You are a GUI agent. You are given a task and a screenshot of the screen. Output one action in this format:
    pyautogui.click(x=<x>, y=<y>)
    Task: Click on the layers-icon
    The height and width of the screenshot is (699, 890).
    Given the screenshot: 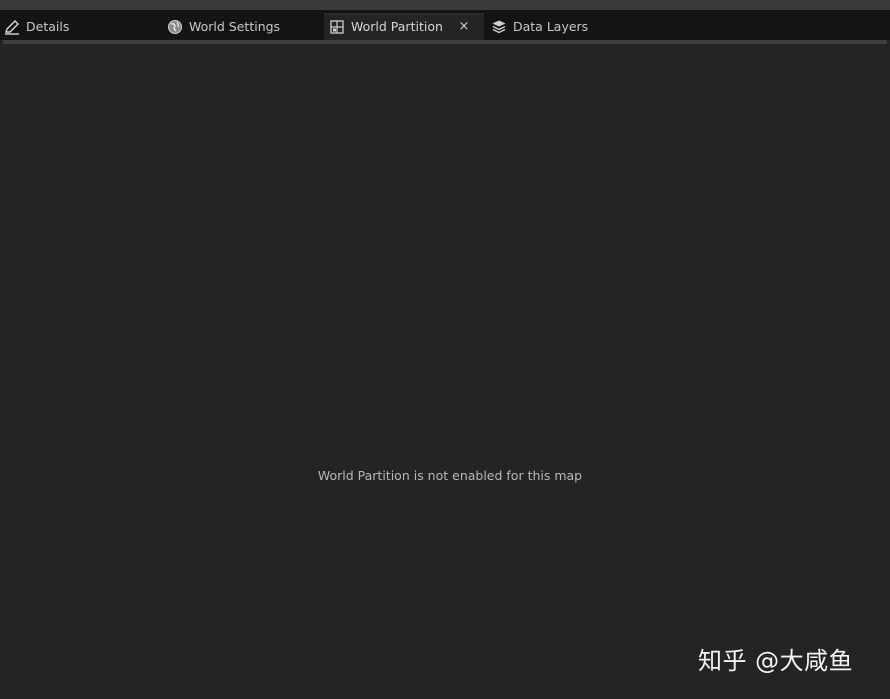 What is the action you would take?
    pyautogui.click(x=499, y=27)
    